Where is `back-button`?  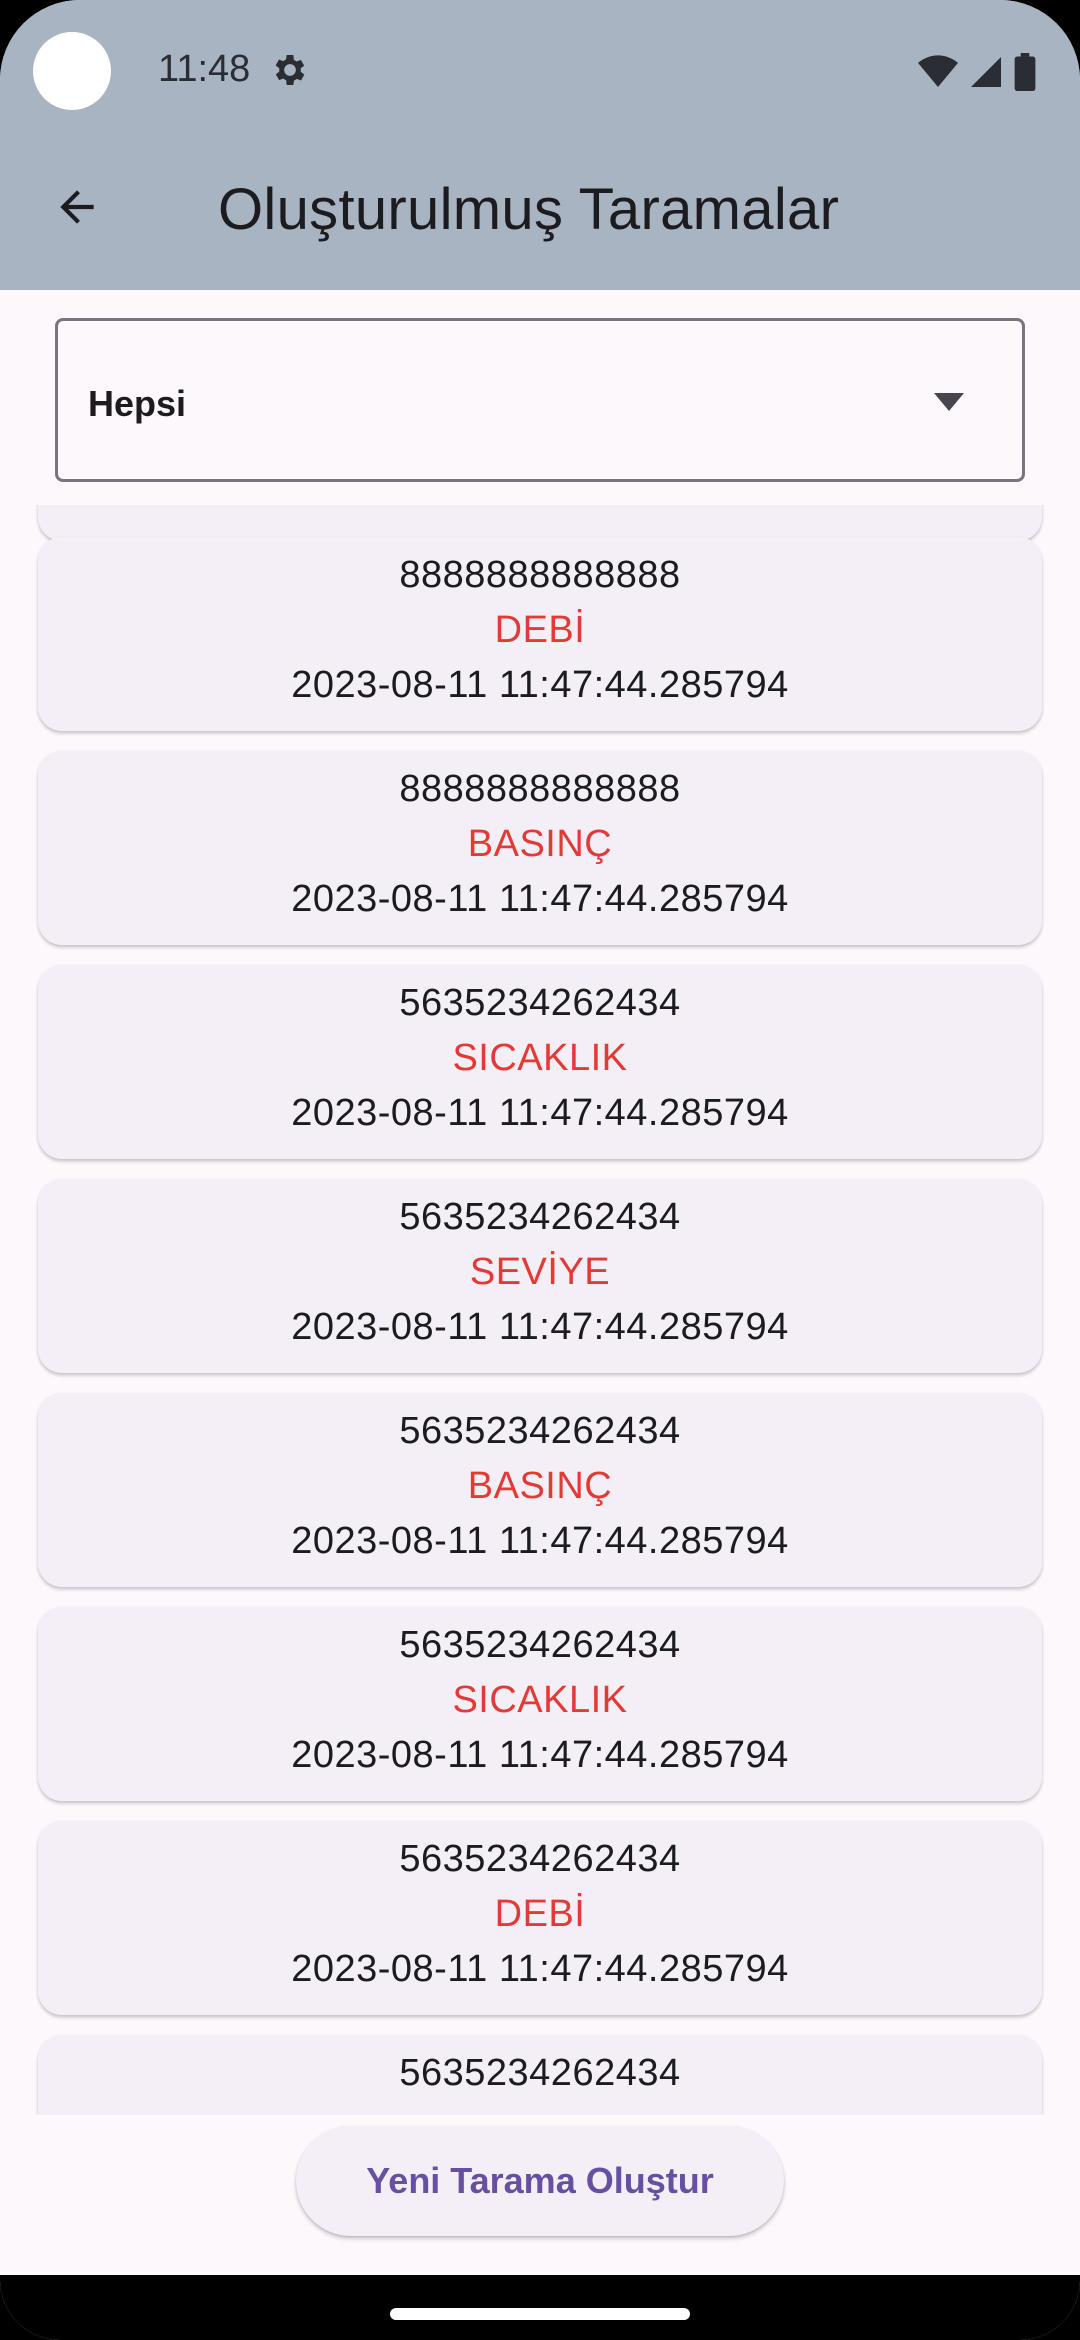 back-button is located at coordinates (77, 207).